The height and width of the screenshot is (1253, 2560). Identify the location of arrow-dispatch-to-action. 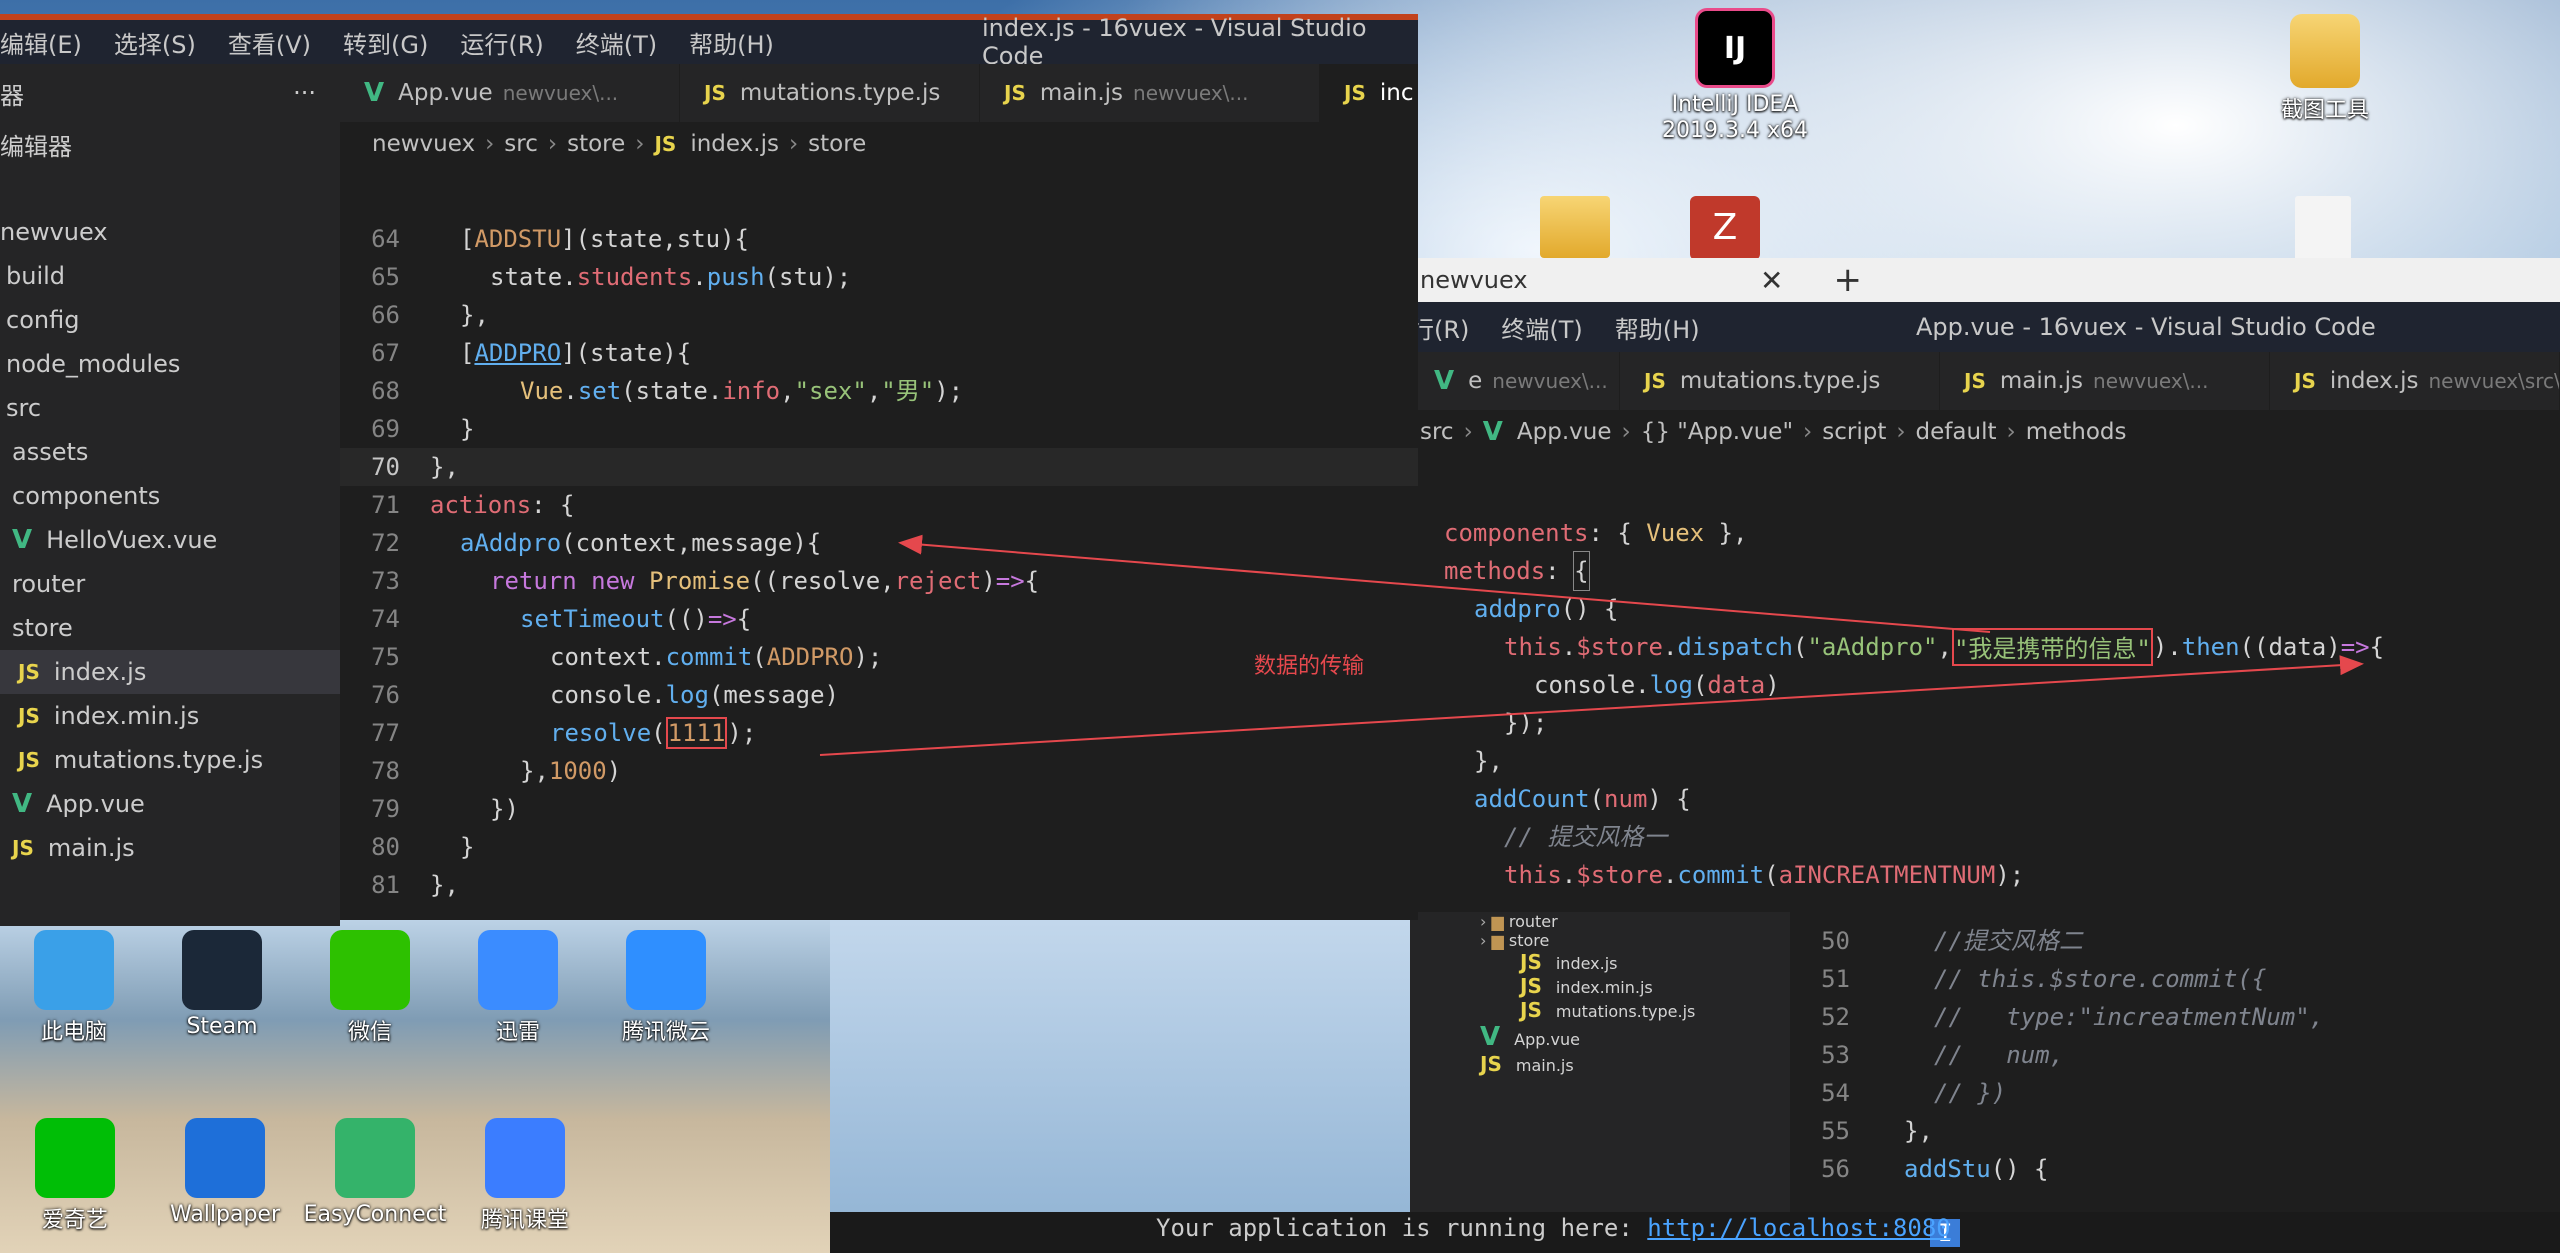
(1444, 583).